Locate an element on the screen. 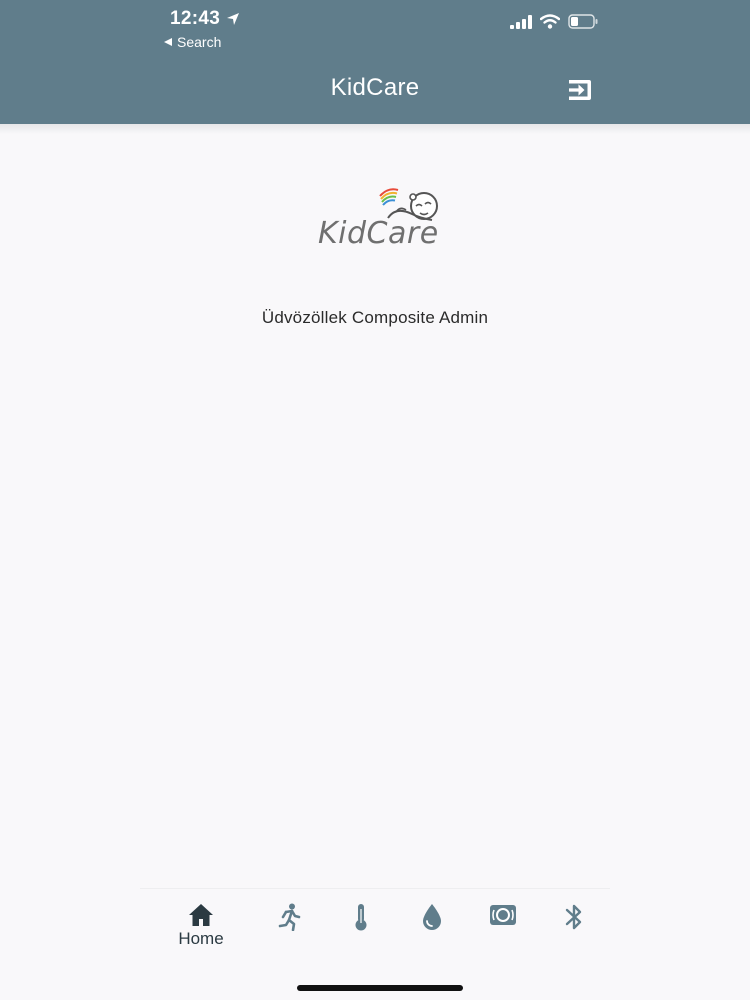 The image size is (750, 1000). thermometer-icon is located at coordinates (361, 917).